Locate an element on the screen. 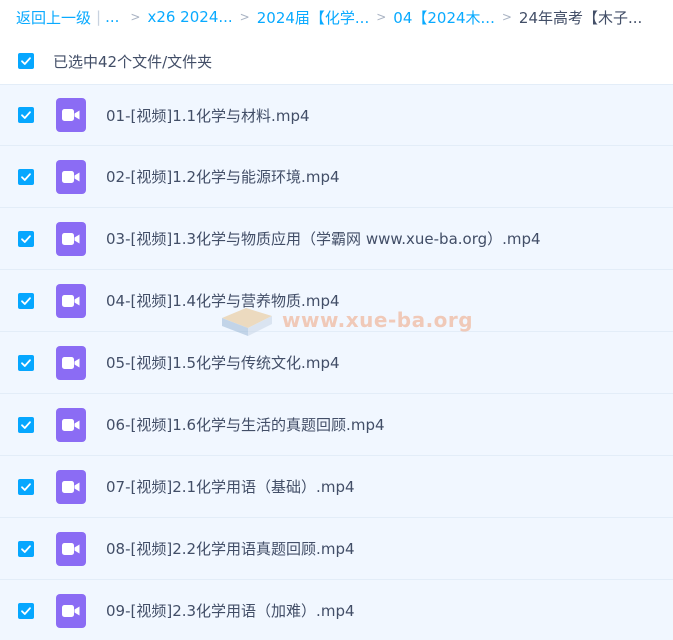 Image resolution: width=673 pixels, height=640 pixels. file-row: 01-[视频]1.1化学与材料.mp4 is located at coordinates (336, 115).